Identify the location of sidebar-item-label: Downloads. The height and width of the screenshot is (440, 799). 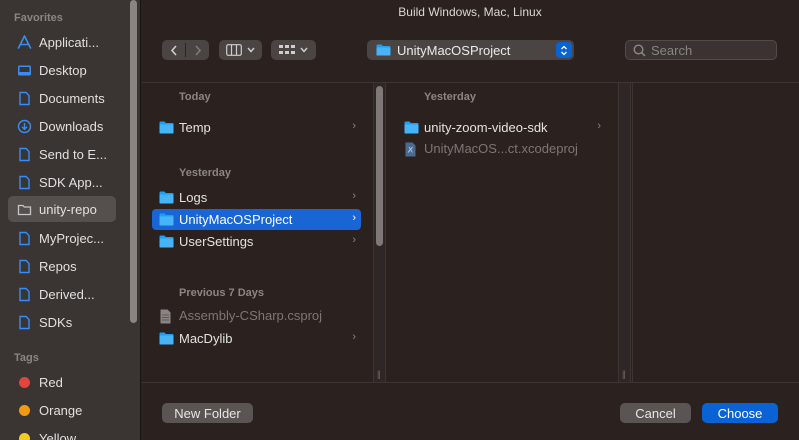
(71, 126).